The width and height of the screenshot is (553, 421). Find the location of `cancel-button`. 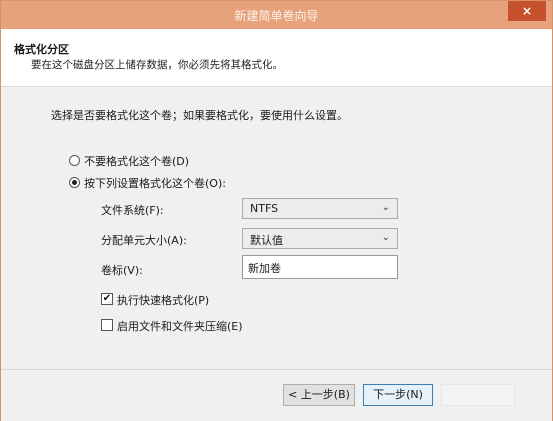

cancel-button is located at coordinates (478, 395).